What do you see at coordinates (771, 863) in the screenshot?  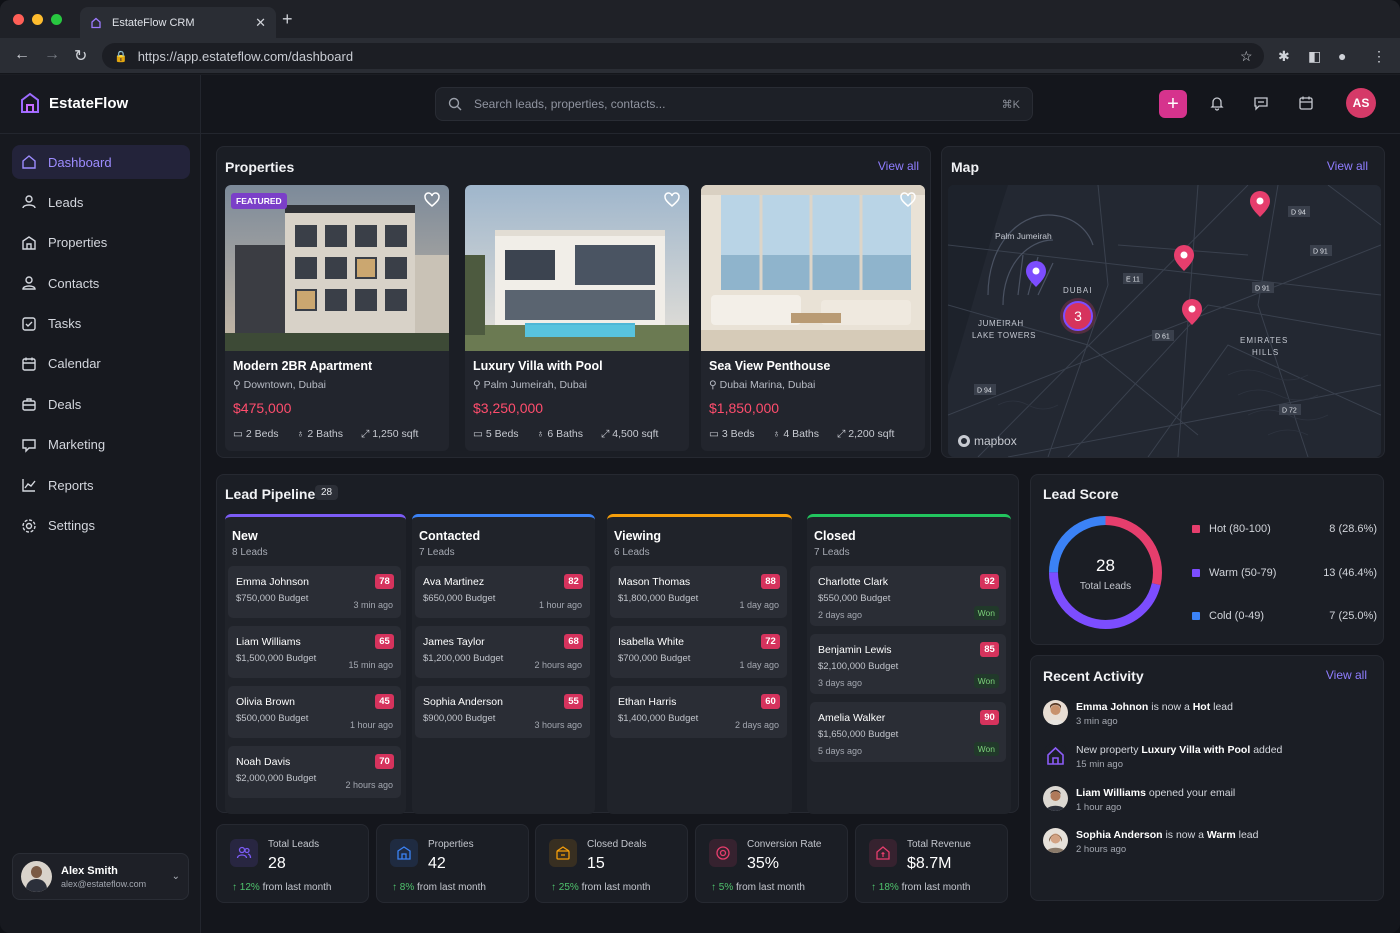 I see `kpi-card-conversion-rate: Conversion Rate 35% ↑ 5% from last month` at bounding box center [771, 863].